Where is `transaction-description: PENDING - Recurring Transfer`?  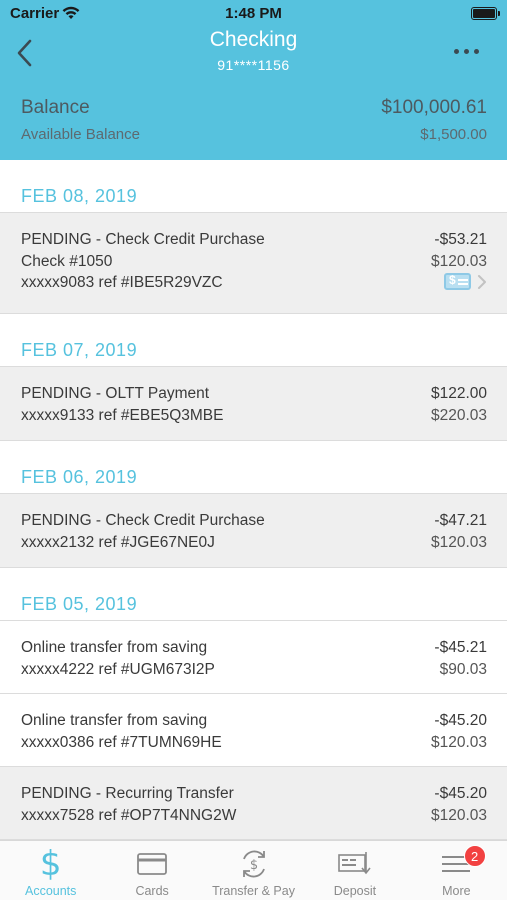
transaction-description: PENDING - Recurring Transfer is located at coordinates (127, 793).